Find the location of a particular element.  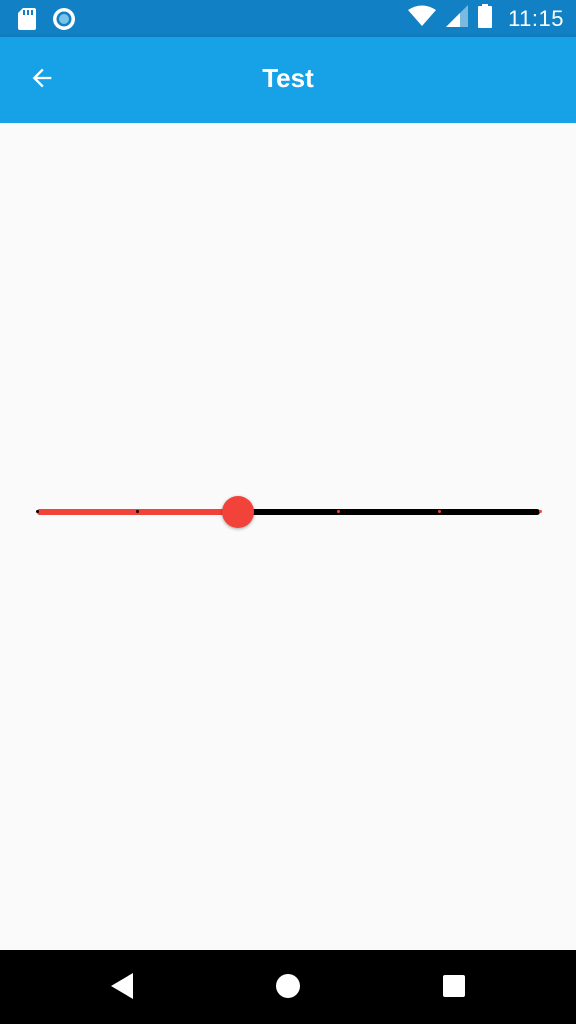

home-circle-icon is located at coordinates (288, 988).